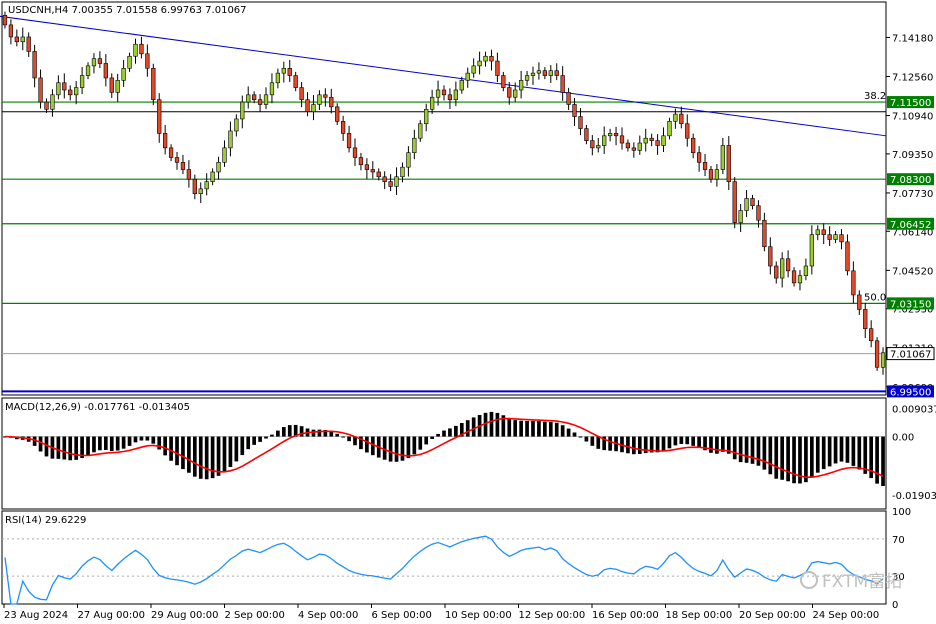  What do you see at coordinates (846, 615) in the screenshot?
I see `time-axis-label: 24 Sep 00:00` at bounding box center [846, 615].